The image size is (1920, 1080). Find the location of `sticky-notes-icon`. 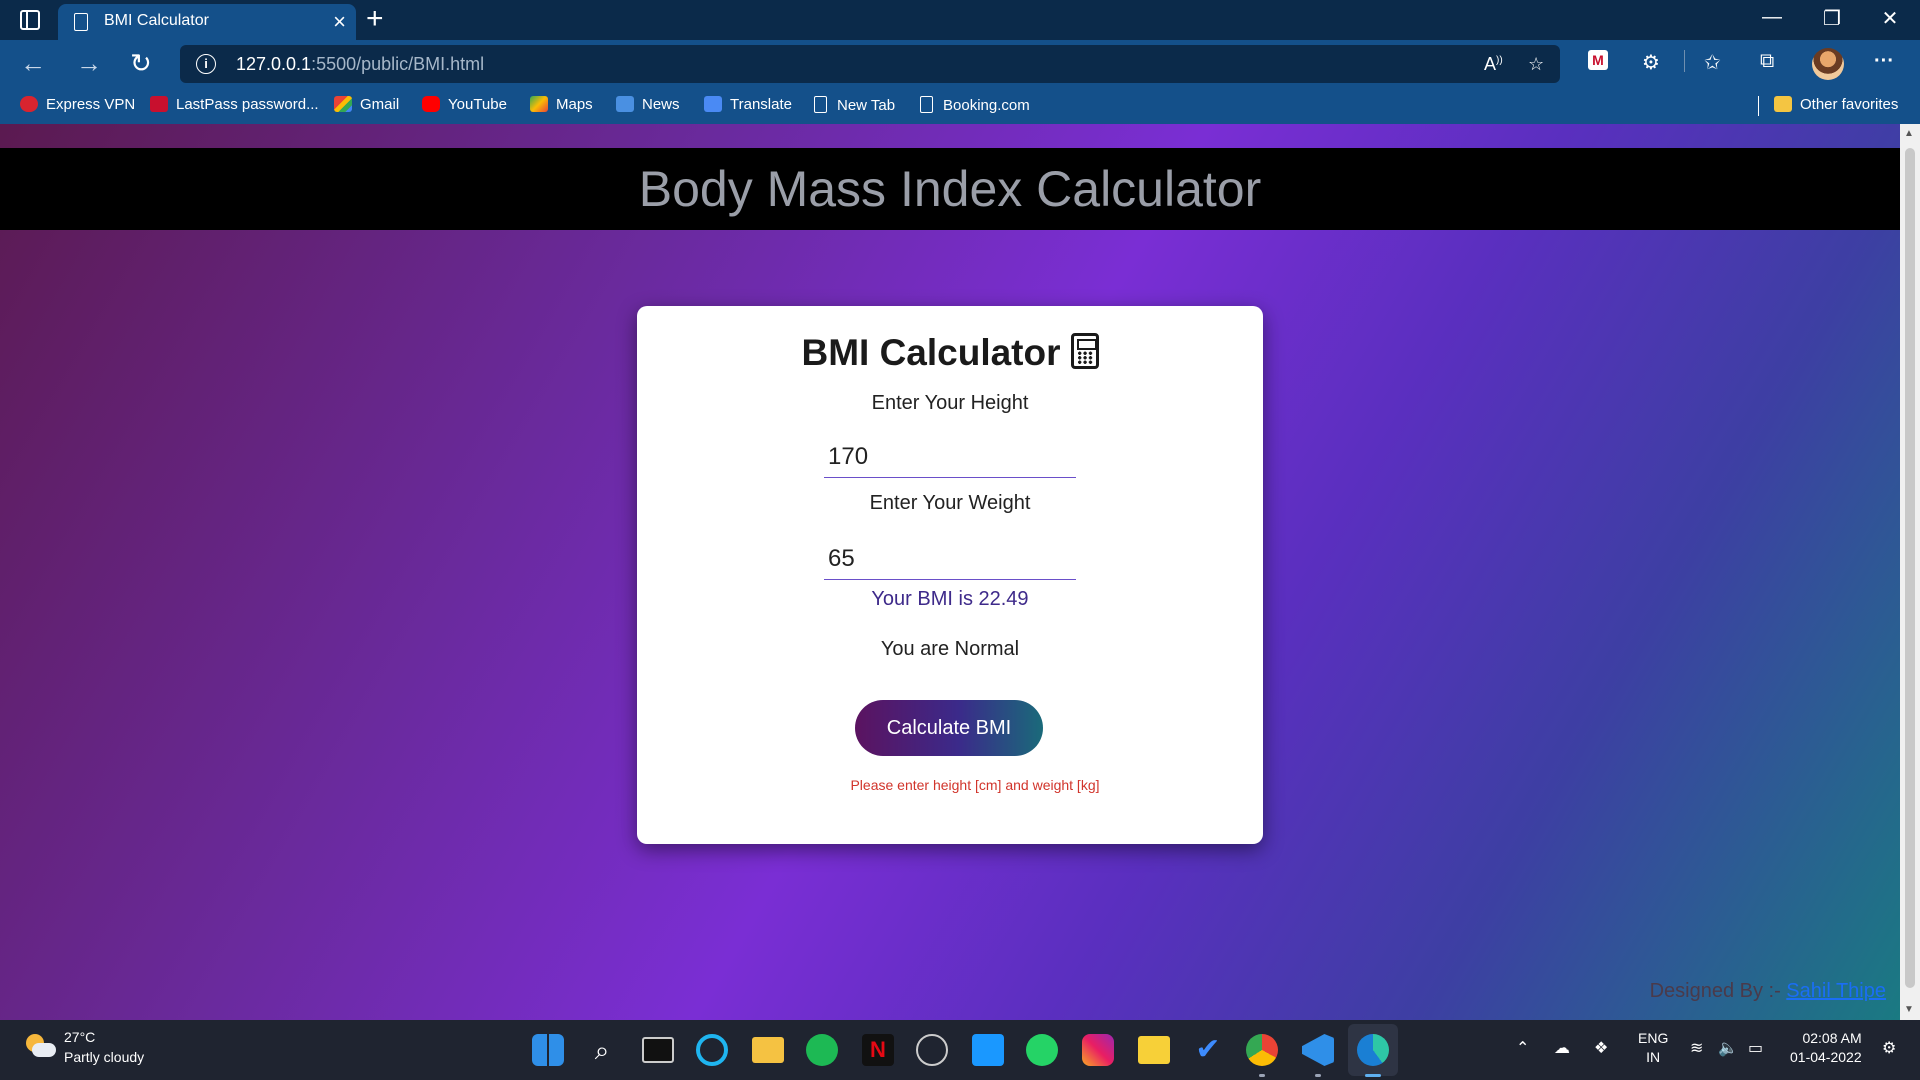

sticky-notes-icon is located at coordinates (1154, 1050).